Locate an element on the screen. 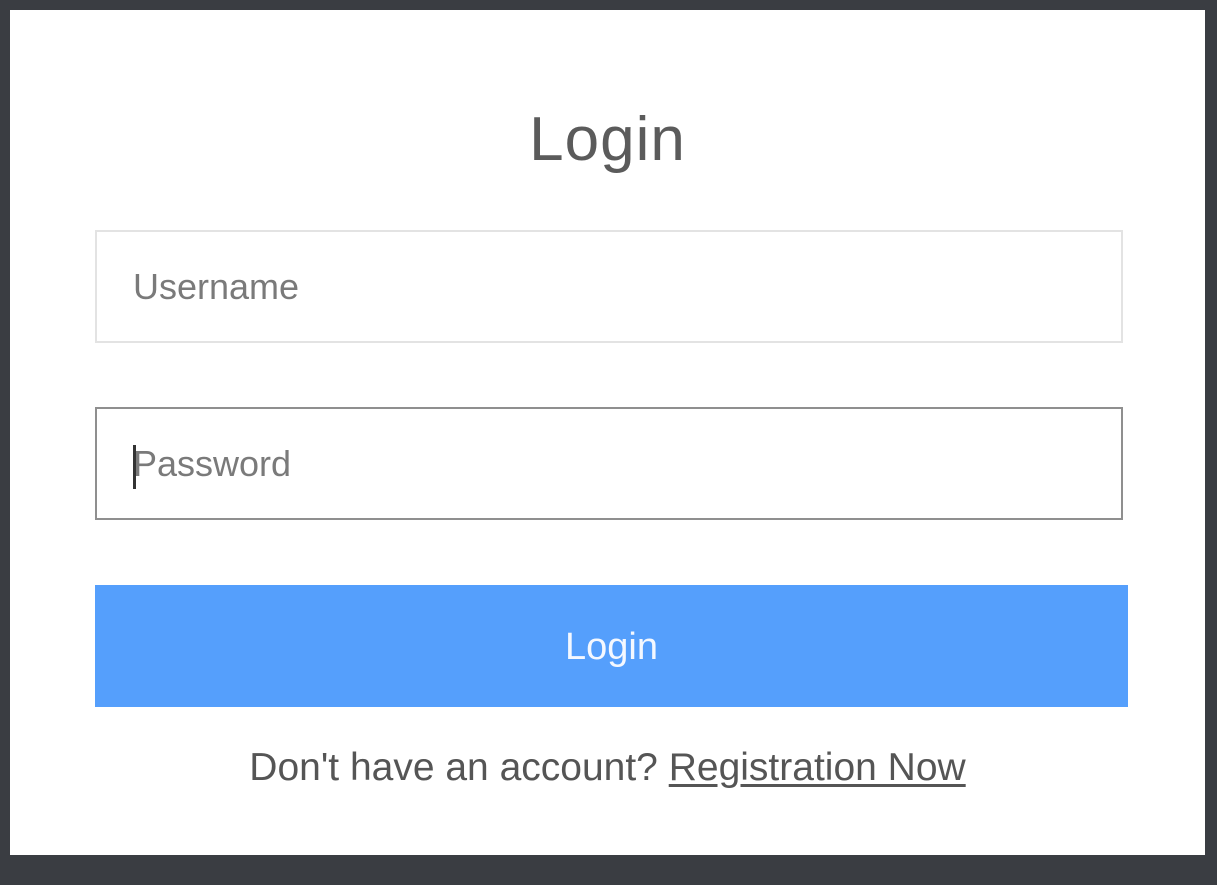  password-input is located at coordinates (609, 463).